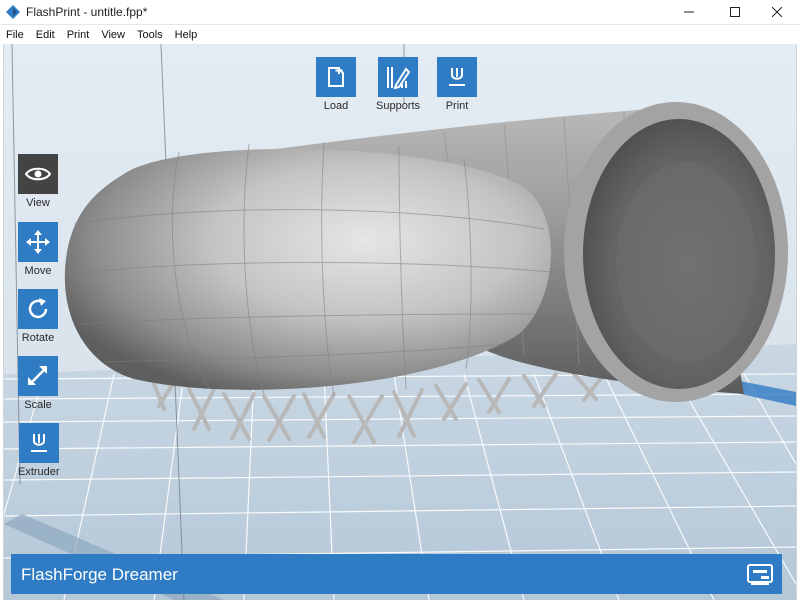  I want to click on minimize-button, so click(689, 12).